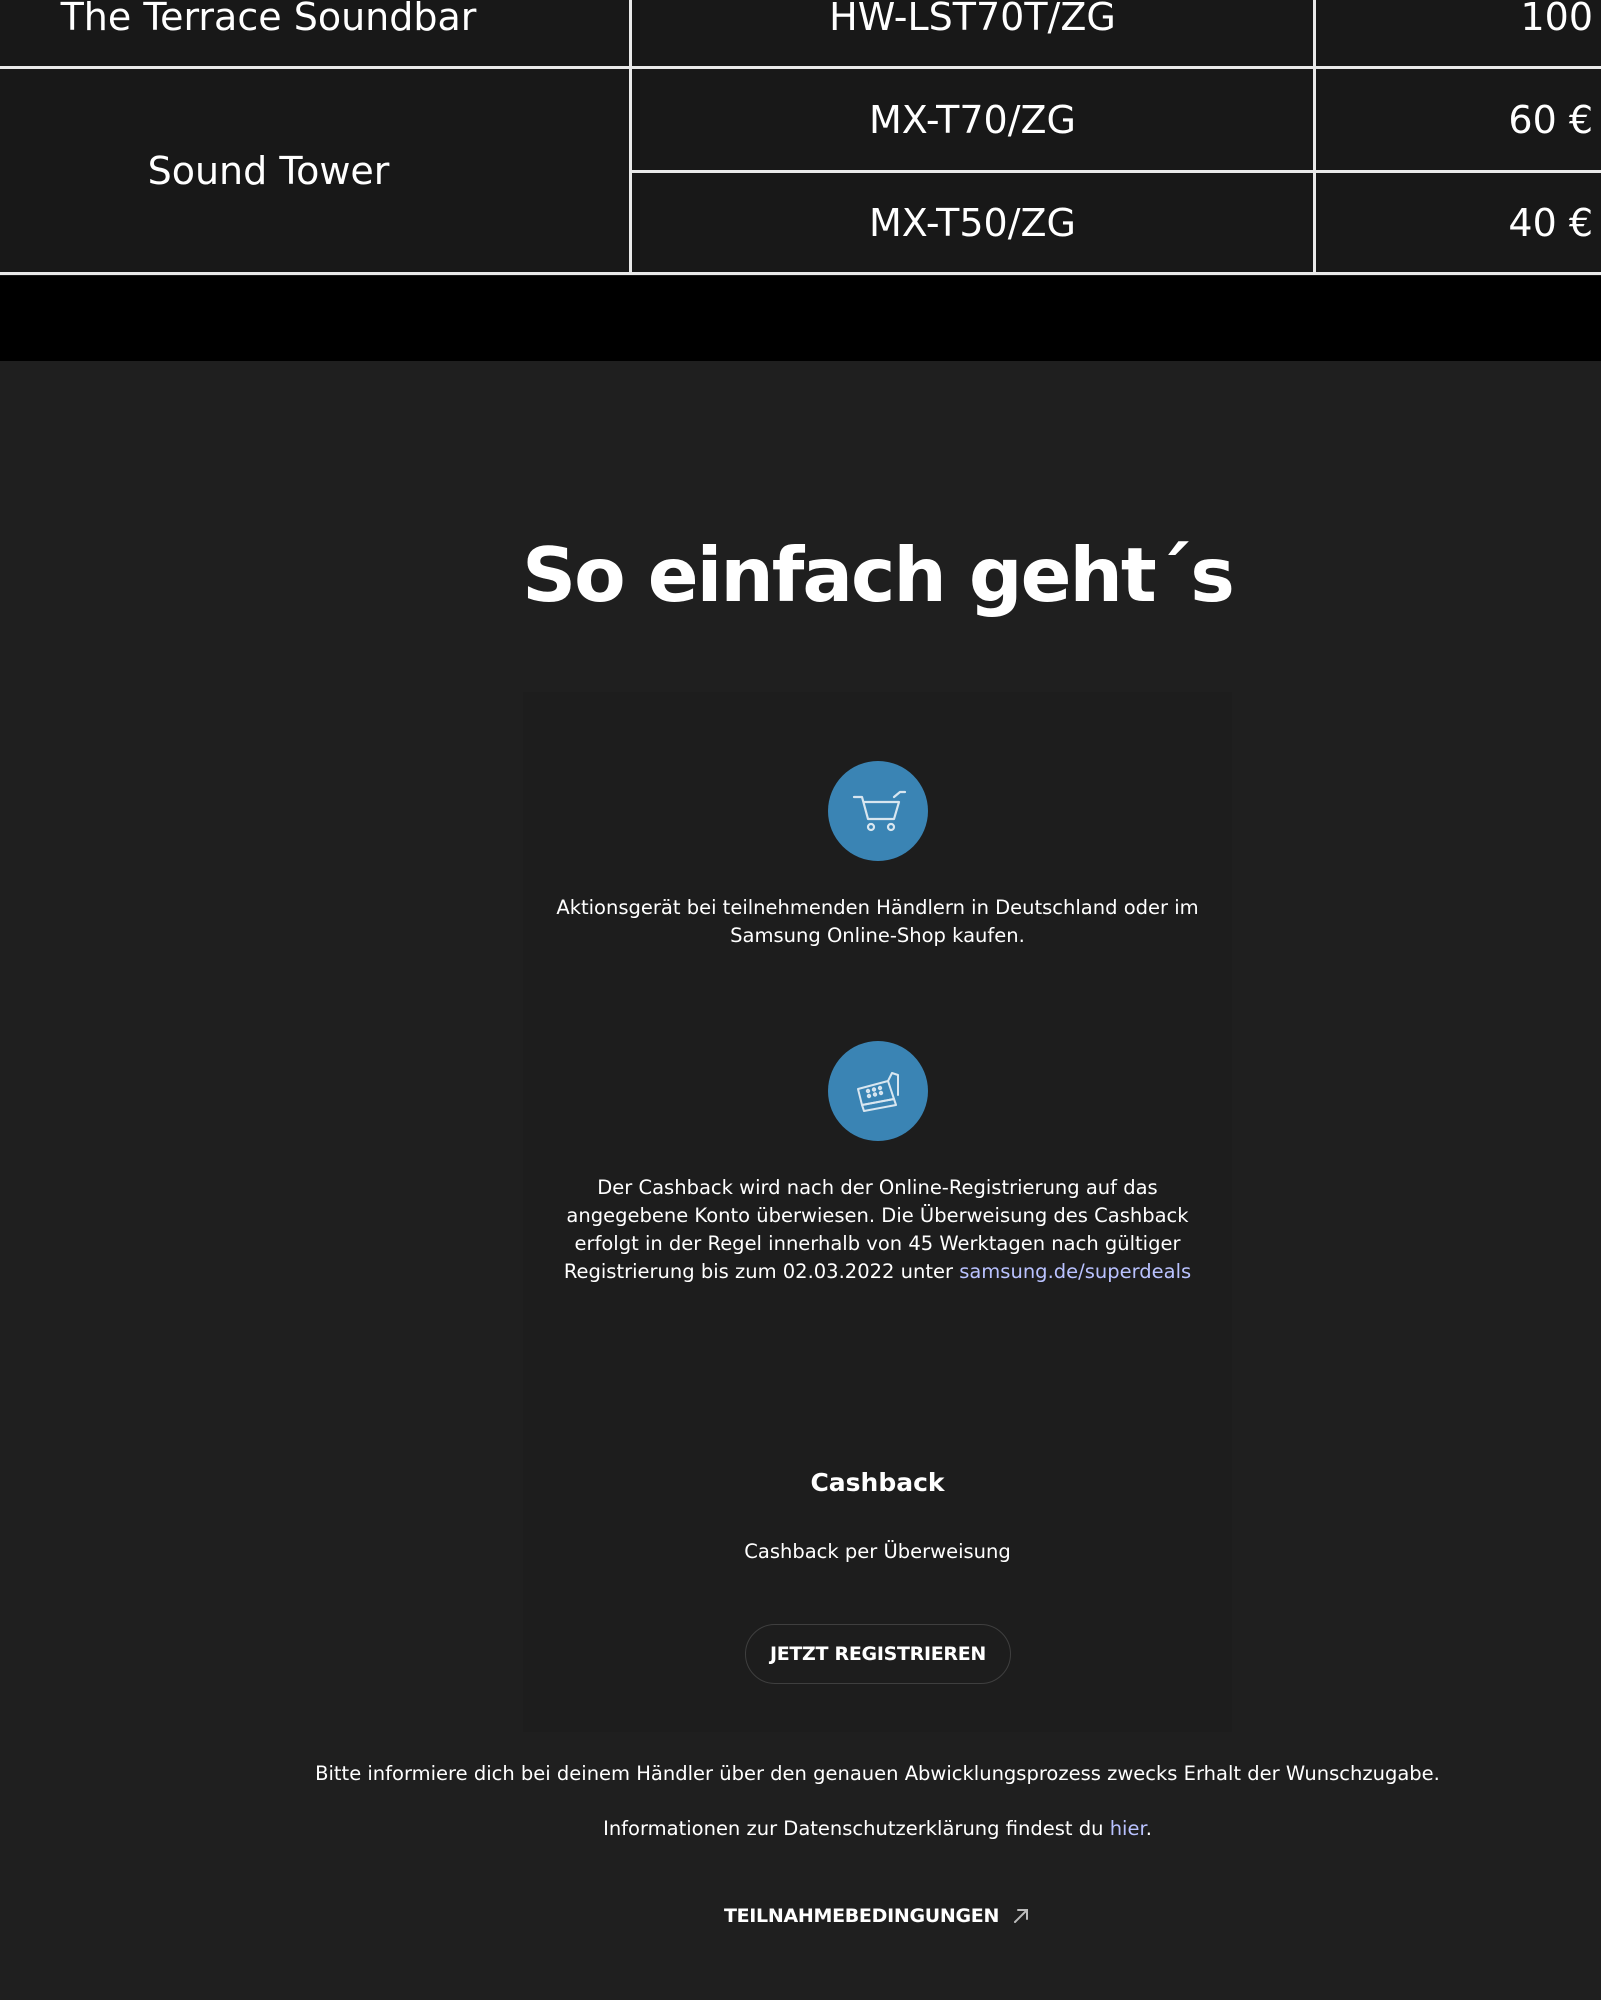  Describe the element at coordinates (268, 170) in the screenshot. I see `table-cell-product: Sound Tower` at that location.